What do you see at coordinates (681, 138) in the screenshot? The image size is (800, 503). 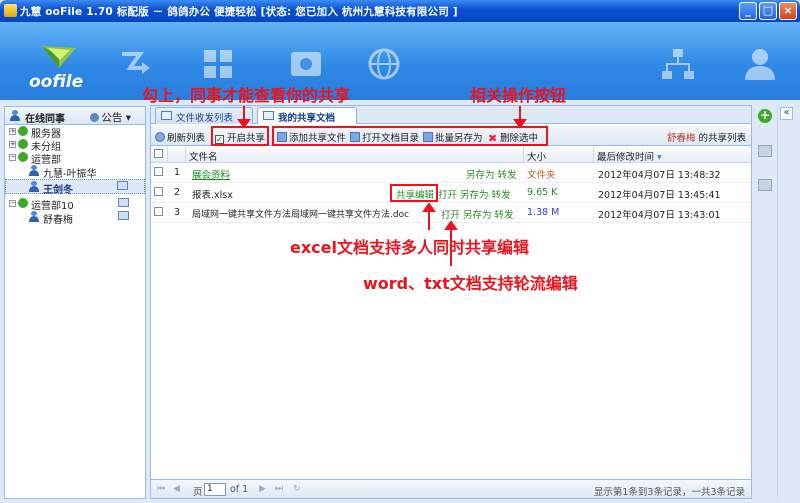 I see `owner-name: 舒春梅` at bounding box center [681, 138].